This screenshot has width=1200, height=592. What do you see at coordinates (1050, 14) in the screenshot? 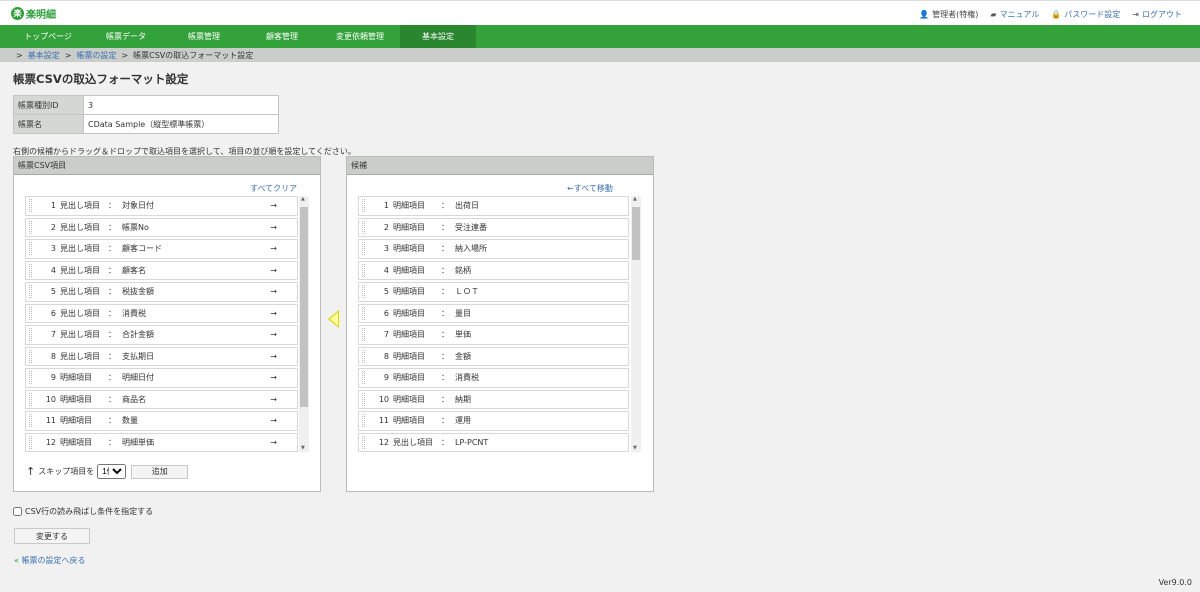
I see `header-tools: 👤 管理者(特権) ▰ マニュアル 🔒 パスワード設定 ⇥ ログアウト` at bounding box center [1050, 14].